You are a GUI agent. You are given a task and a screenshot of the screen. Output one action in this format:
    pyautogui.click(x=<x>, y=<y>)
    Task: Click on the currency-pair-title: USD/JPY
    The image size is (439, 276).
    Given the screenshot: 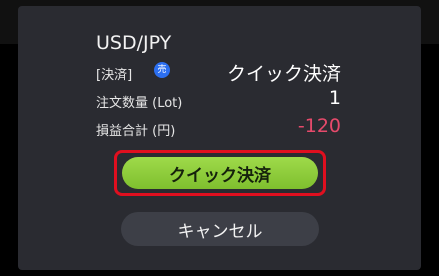 What is the action you would take?
    pyautogui.click(x=134, y=43)
    